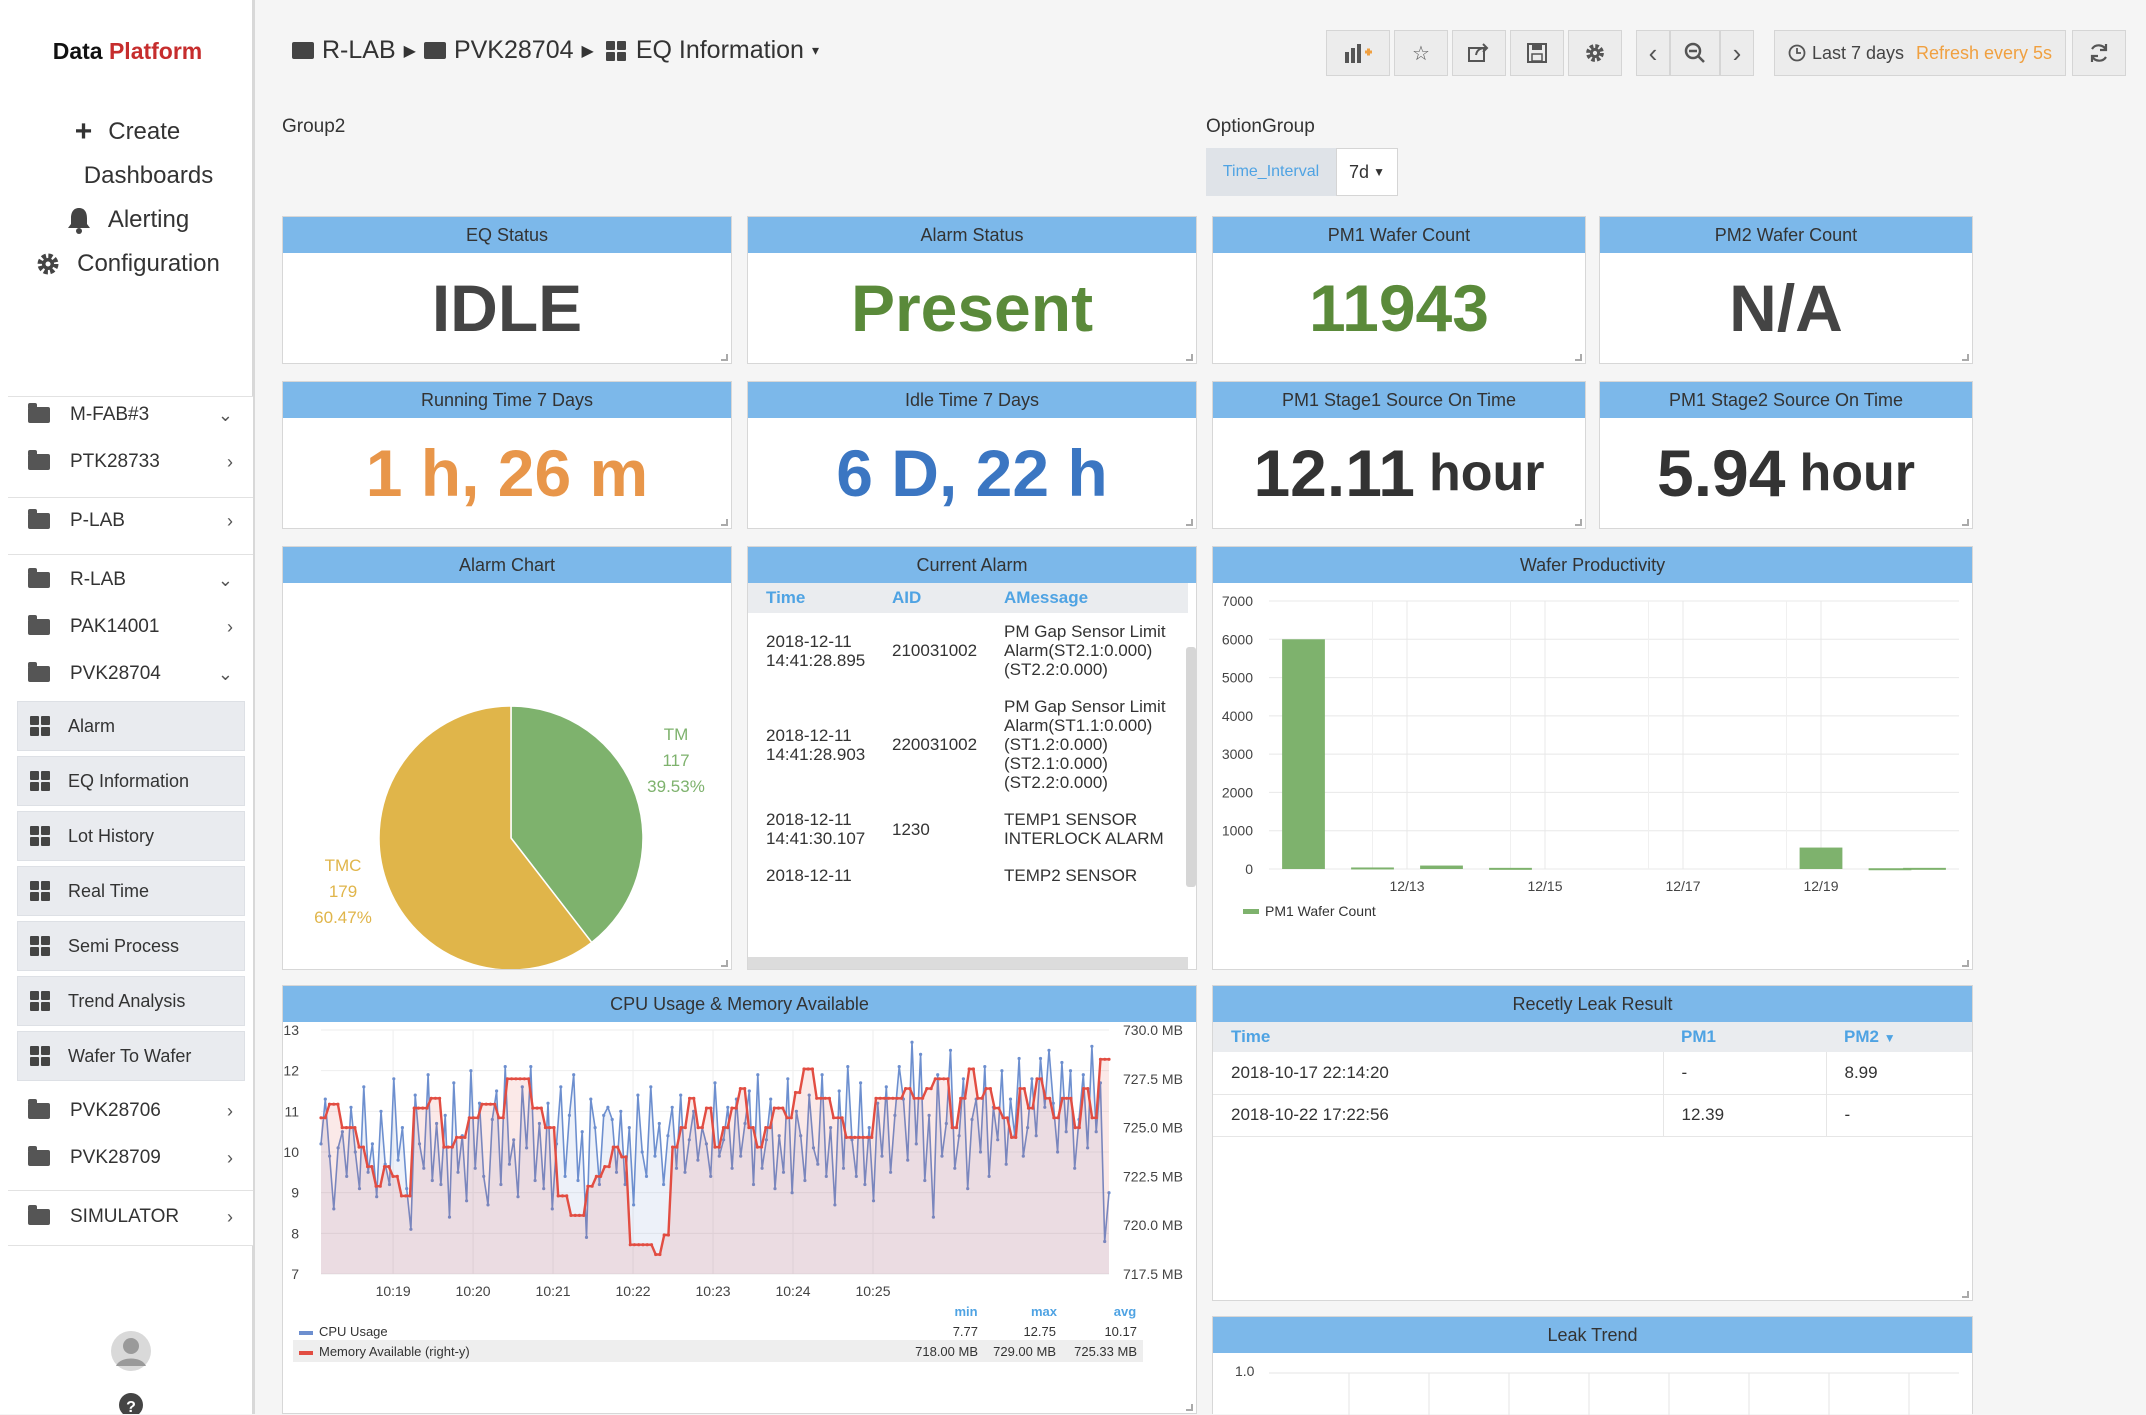 This screenshot has width=2146, height=1415. I want to click on dashboard-item-real-time: Real Time, so click(131, 891).